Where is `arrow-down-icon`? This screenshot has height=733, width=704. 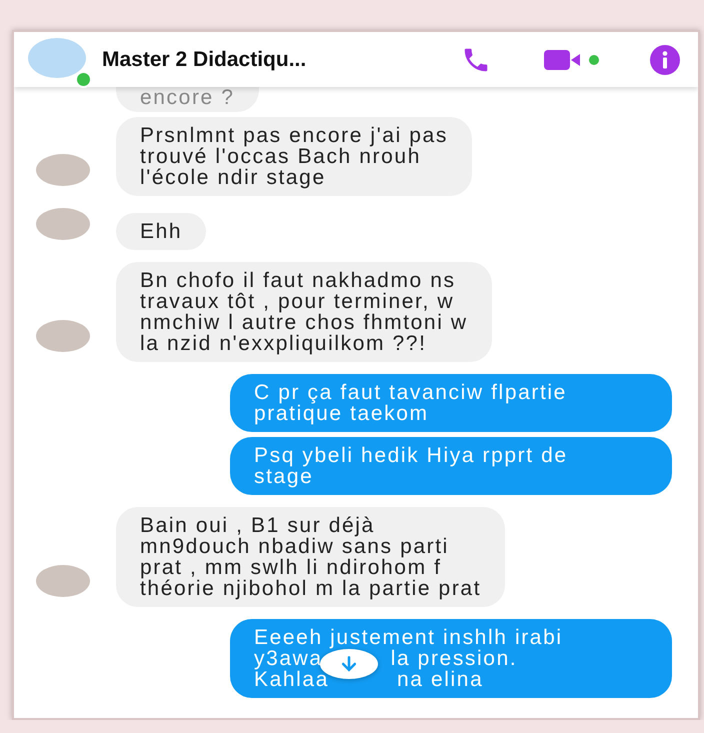
arrow-down-icon is located at coordinates (349, 664).